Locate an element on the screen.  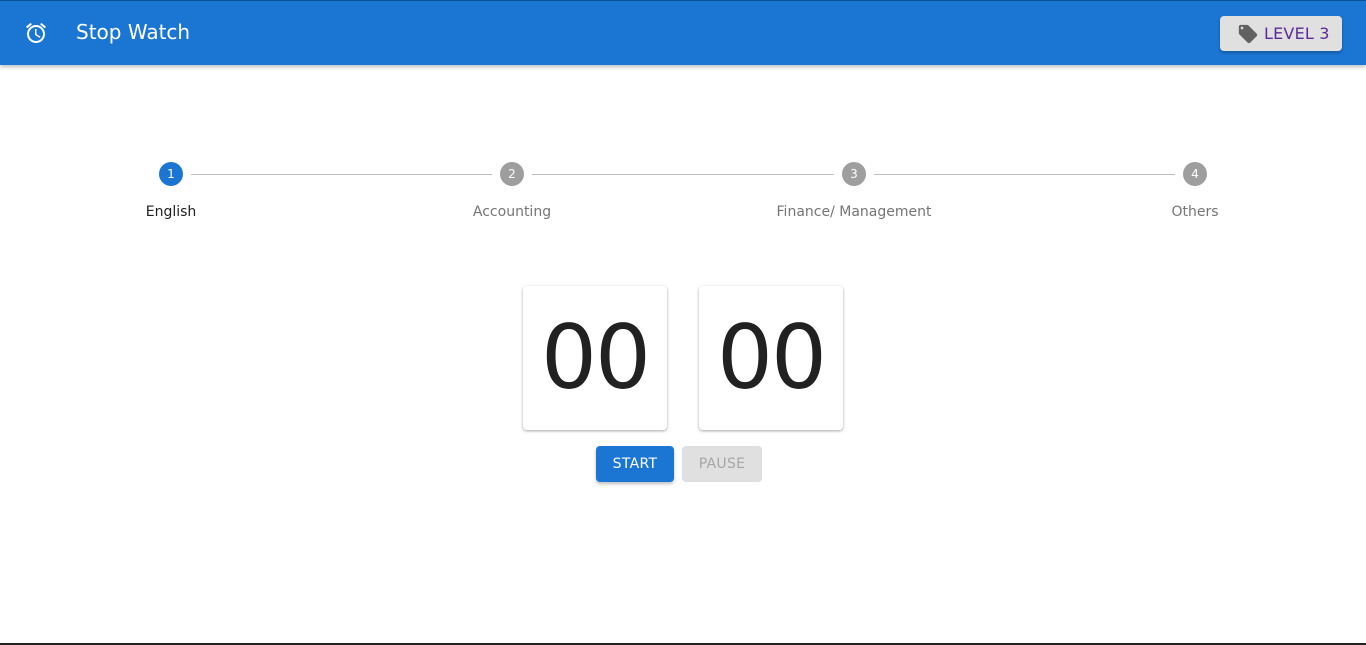
step-number: 4 is located at coordinates (1195, 174).